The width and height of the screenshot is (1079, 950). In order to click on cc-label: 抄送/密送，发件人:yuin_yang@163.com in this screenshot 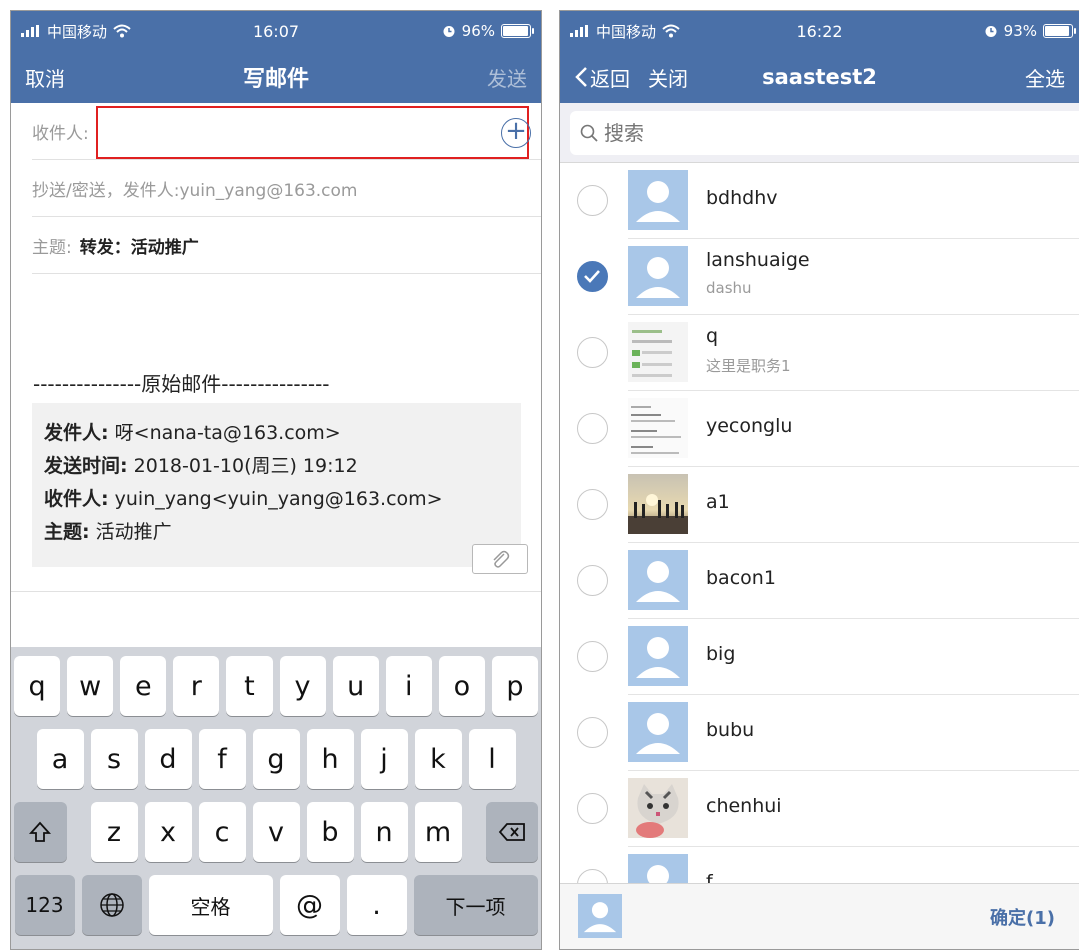, I will do `click(195, 190)`.